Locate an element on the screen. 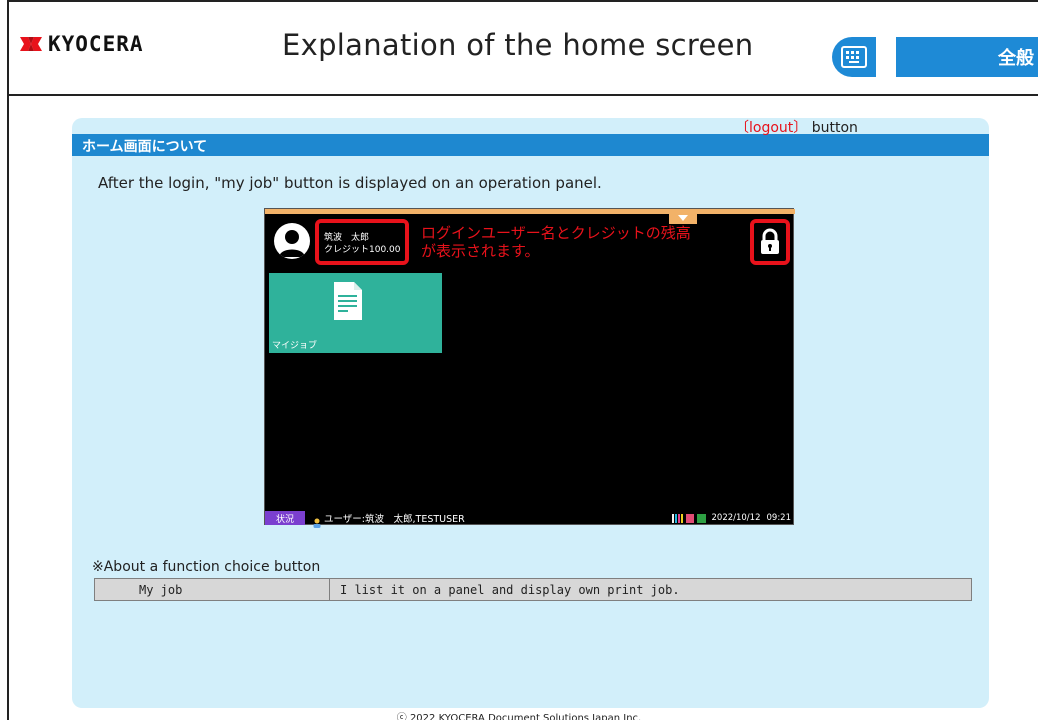 Image resolution: width=1038 pixels, height=720 pixels. section-header: ホーム画面について is located at coordinates (530, 145).